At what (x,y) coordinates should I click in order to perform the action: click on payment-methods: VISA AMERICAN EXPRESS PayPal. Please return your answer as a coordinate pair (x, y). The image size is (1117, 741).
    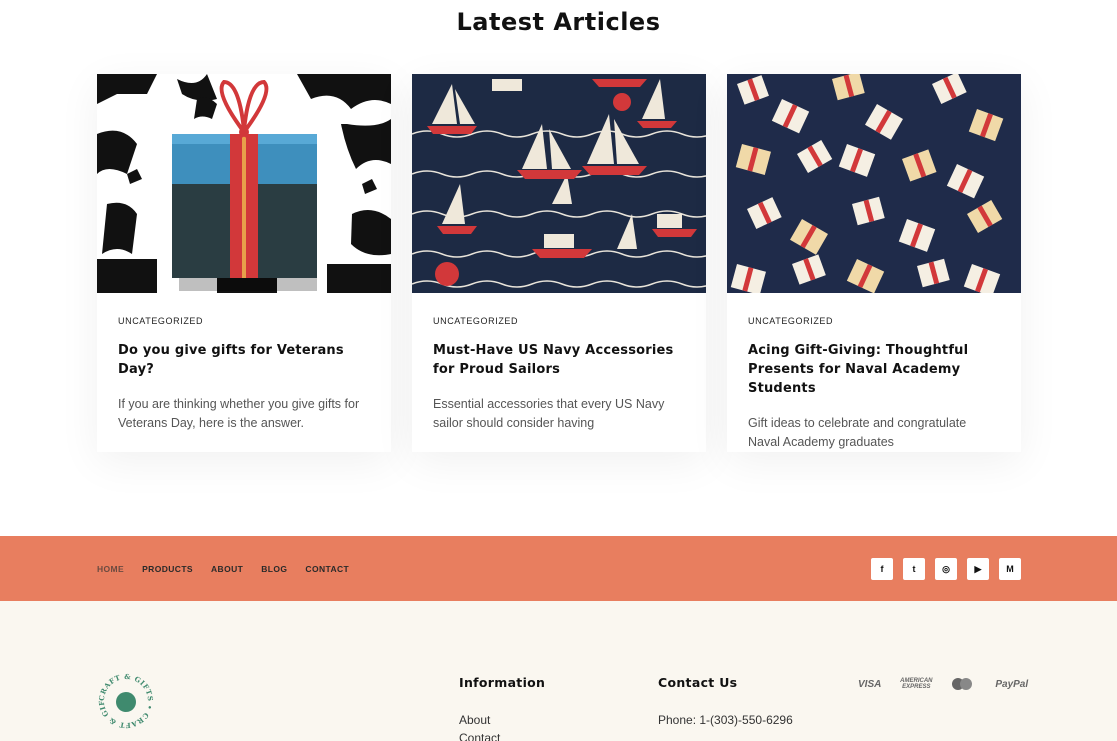
    Looking at the image, I should click on (943, 684).